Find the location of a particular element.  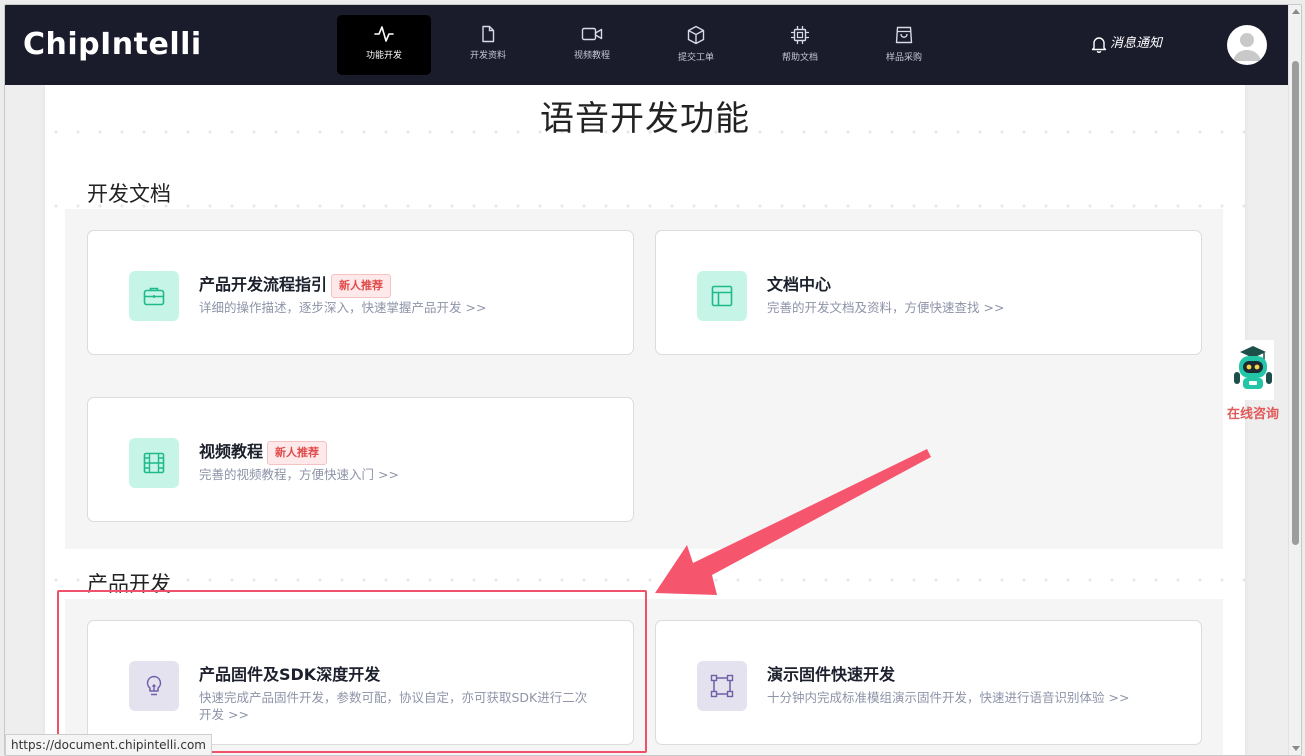

robot-mascot-icon is located at coordinates (1253, 370).